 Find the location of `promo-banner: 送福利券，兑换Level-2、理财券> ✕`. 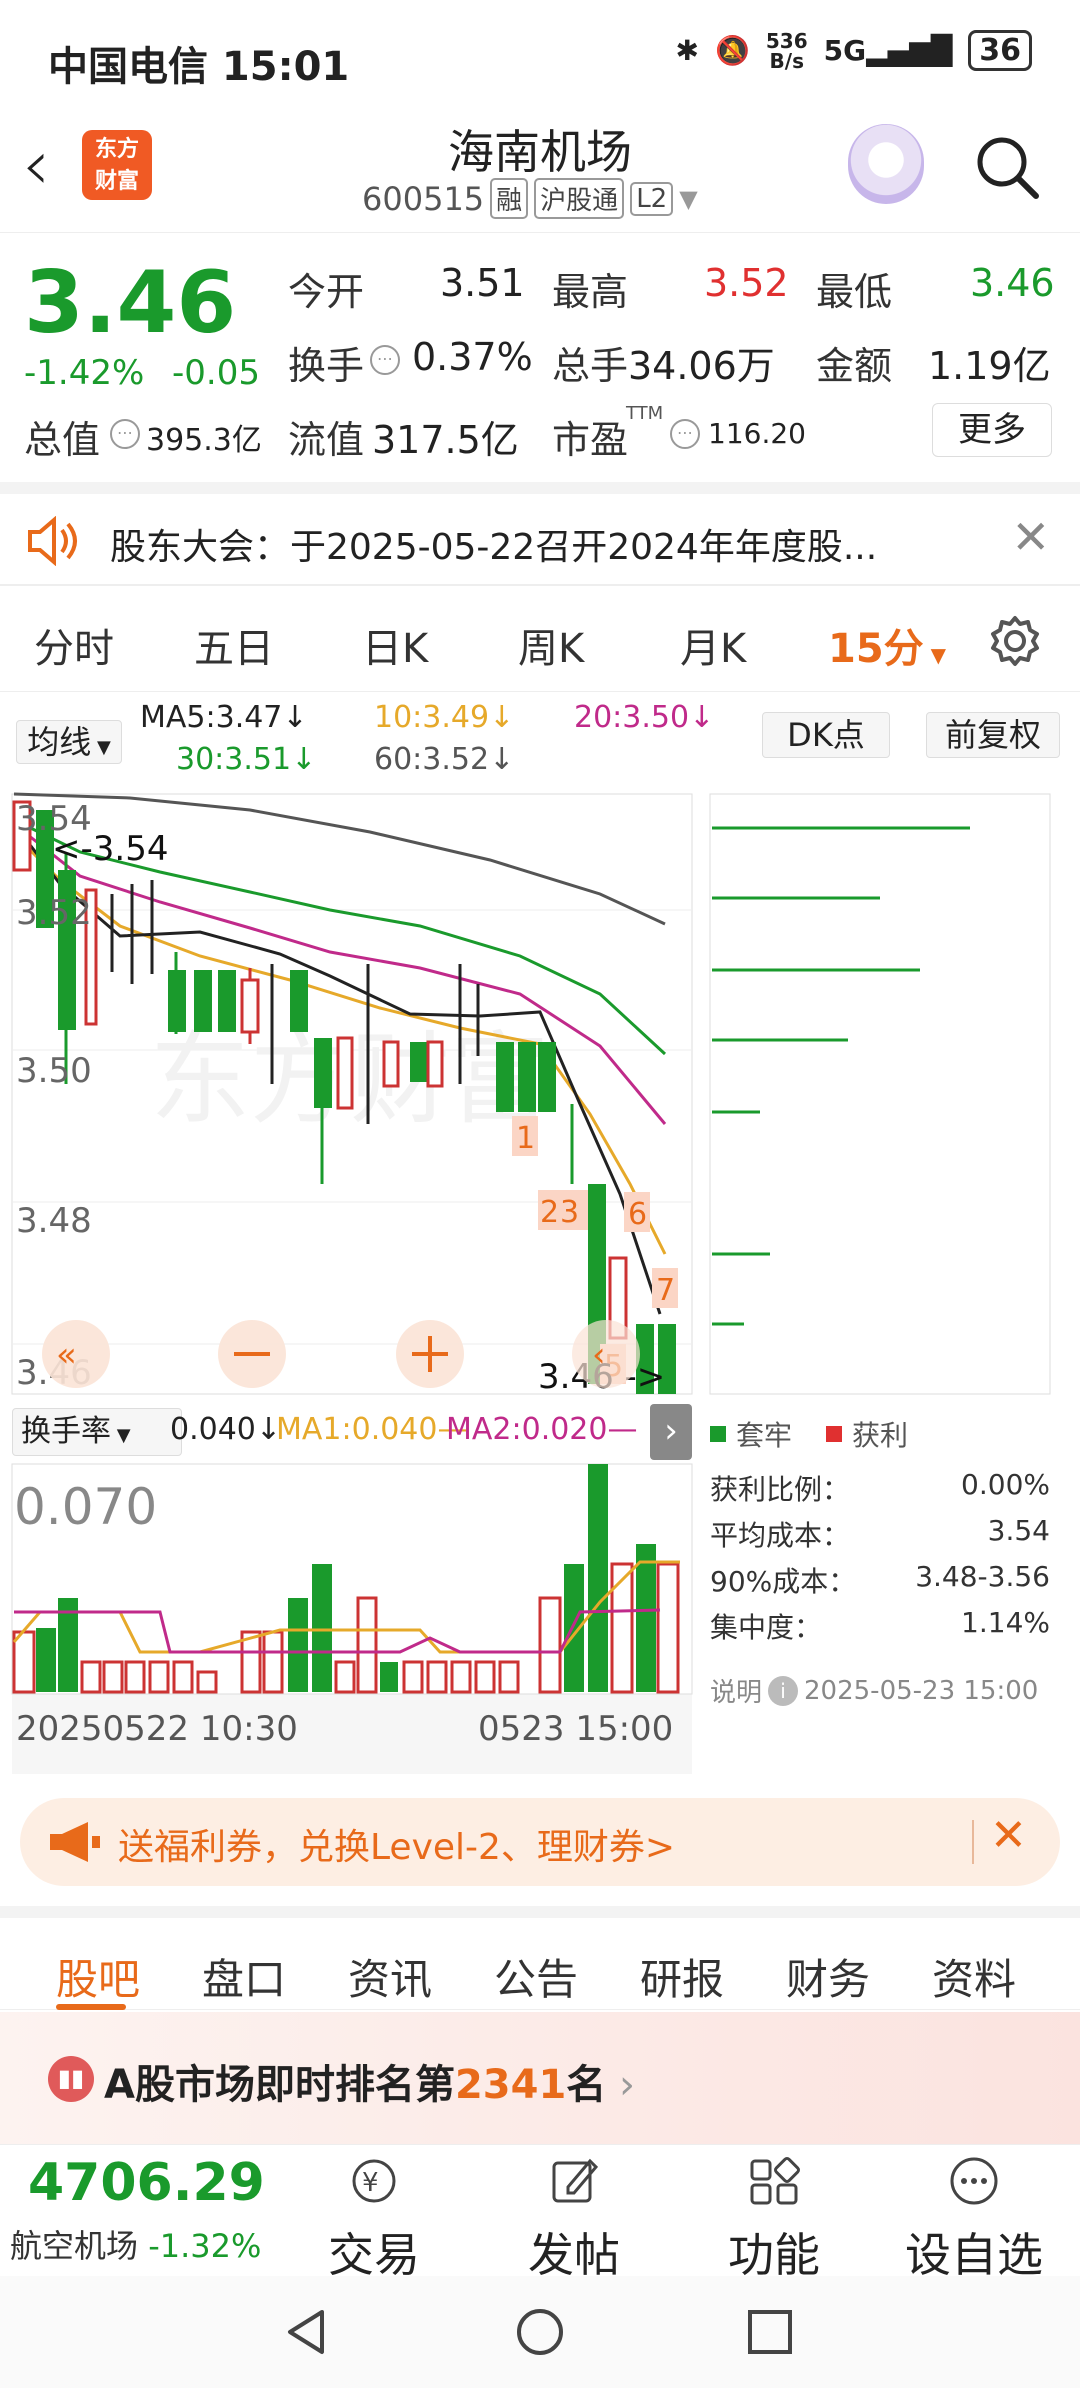

promo-banner: 送福利券，兑换Level-2、理财券> ✕ is located at coordinates (540, 1842).